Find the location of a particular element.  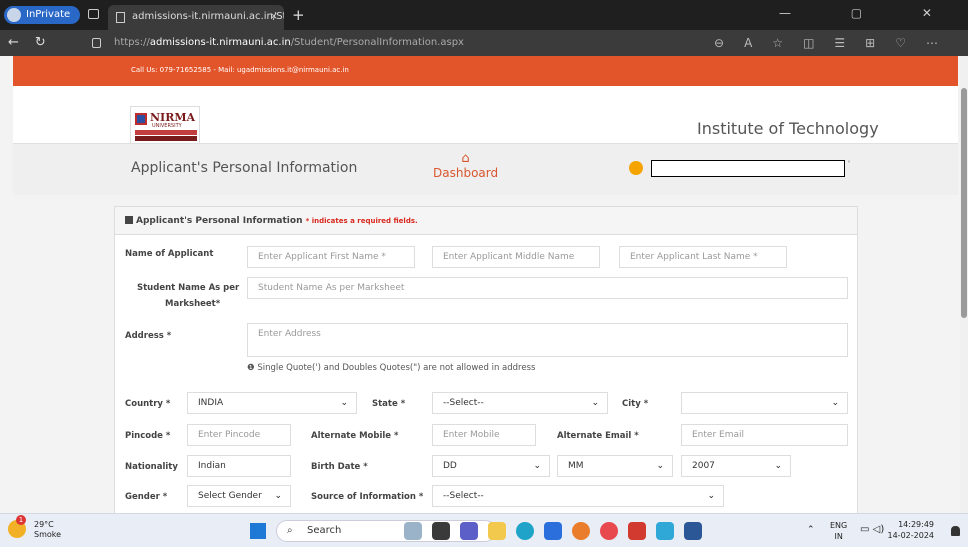

weather-text: 29°C Smoke is located at coordinates (47, 530).